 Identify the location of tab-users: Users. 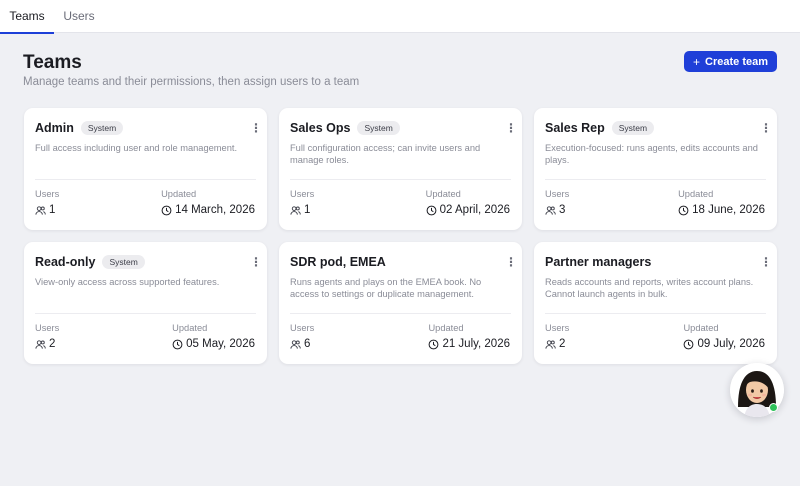
(79, 16).